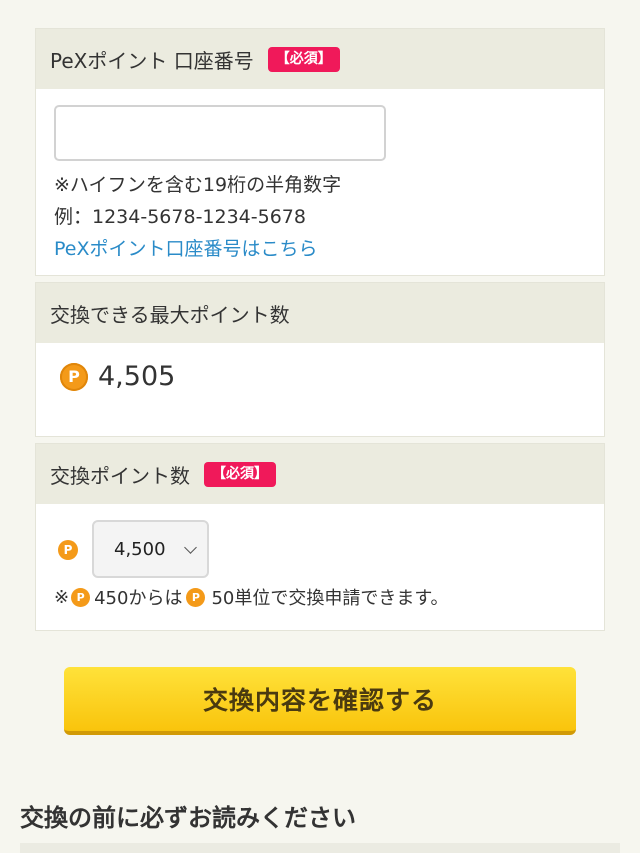  I want to click on exchange-points-select: 4,500, so click(150, 549).